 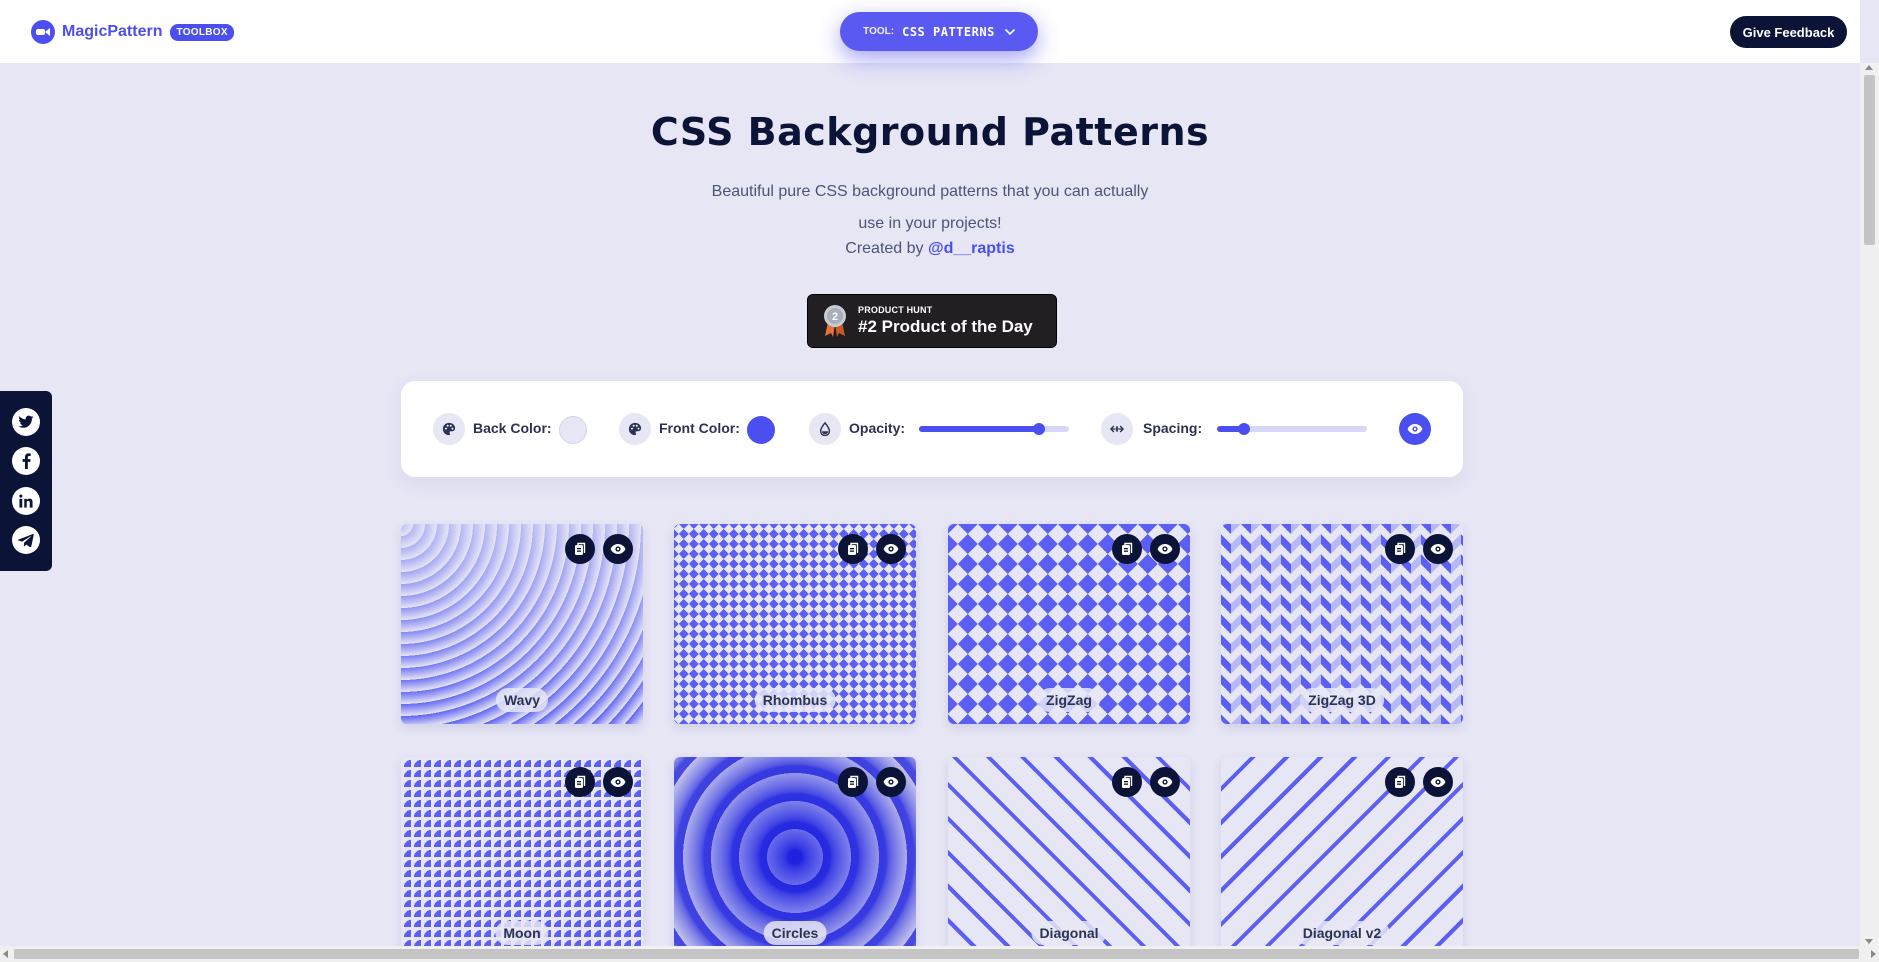 I want to click on pattern-card: Diagonal, so click(x=1069, y=857).